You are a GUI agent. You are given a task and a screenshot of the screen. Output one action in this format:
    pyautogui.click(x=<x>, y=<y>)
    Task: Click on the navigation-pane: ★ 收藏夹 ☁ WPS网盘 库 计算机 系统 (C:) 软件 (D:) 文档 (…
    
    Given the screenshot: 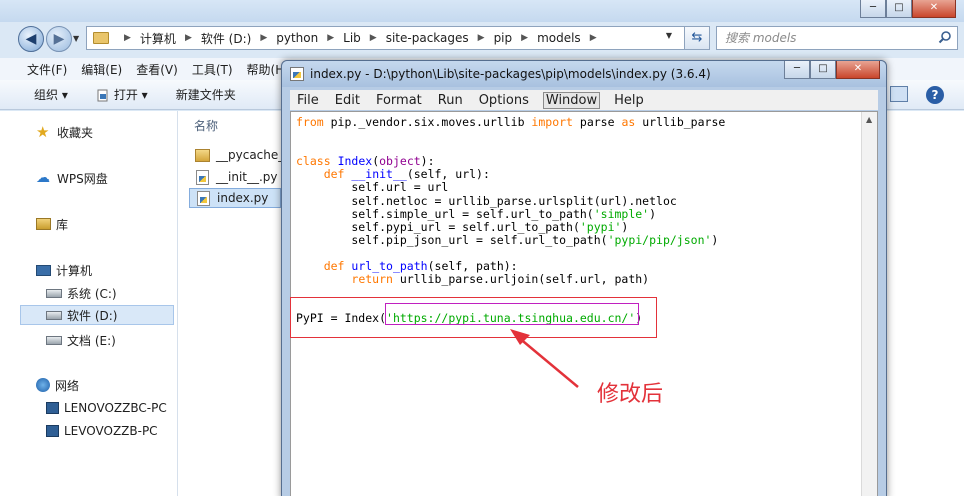 What is the action you would take?
    pyautogui.click(x=89, y=303)
    